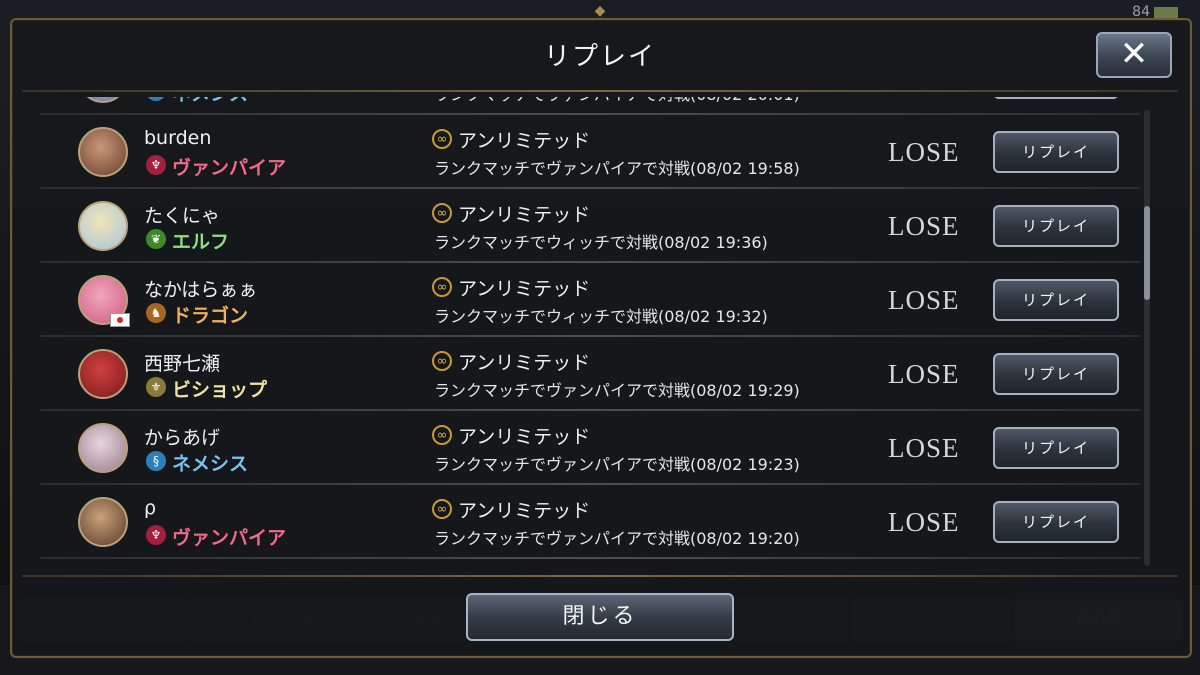 This screenshot has height=675, width=1200. I want to click on close-icon: ✕, so click(1134, 54).